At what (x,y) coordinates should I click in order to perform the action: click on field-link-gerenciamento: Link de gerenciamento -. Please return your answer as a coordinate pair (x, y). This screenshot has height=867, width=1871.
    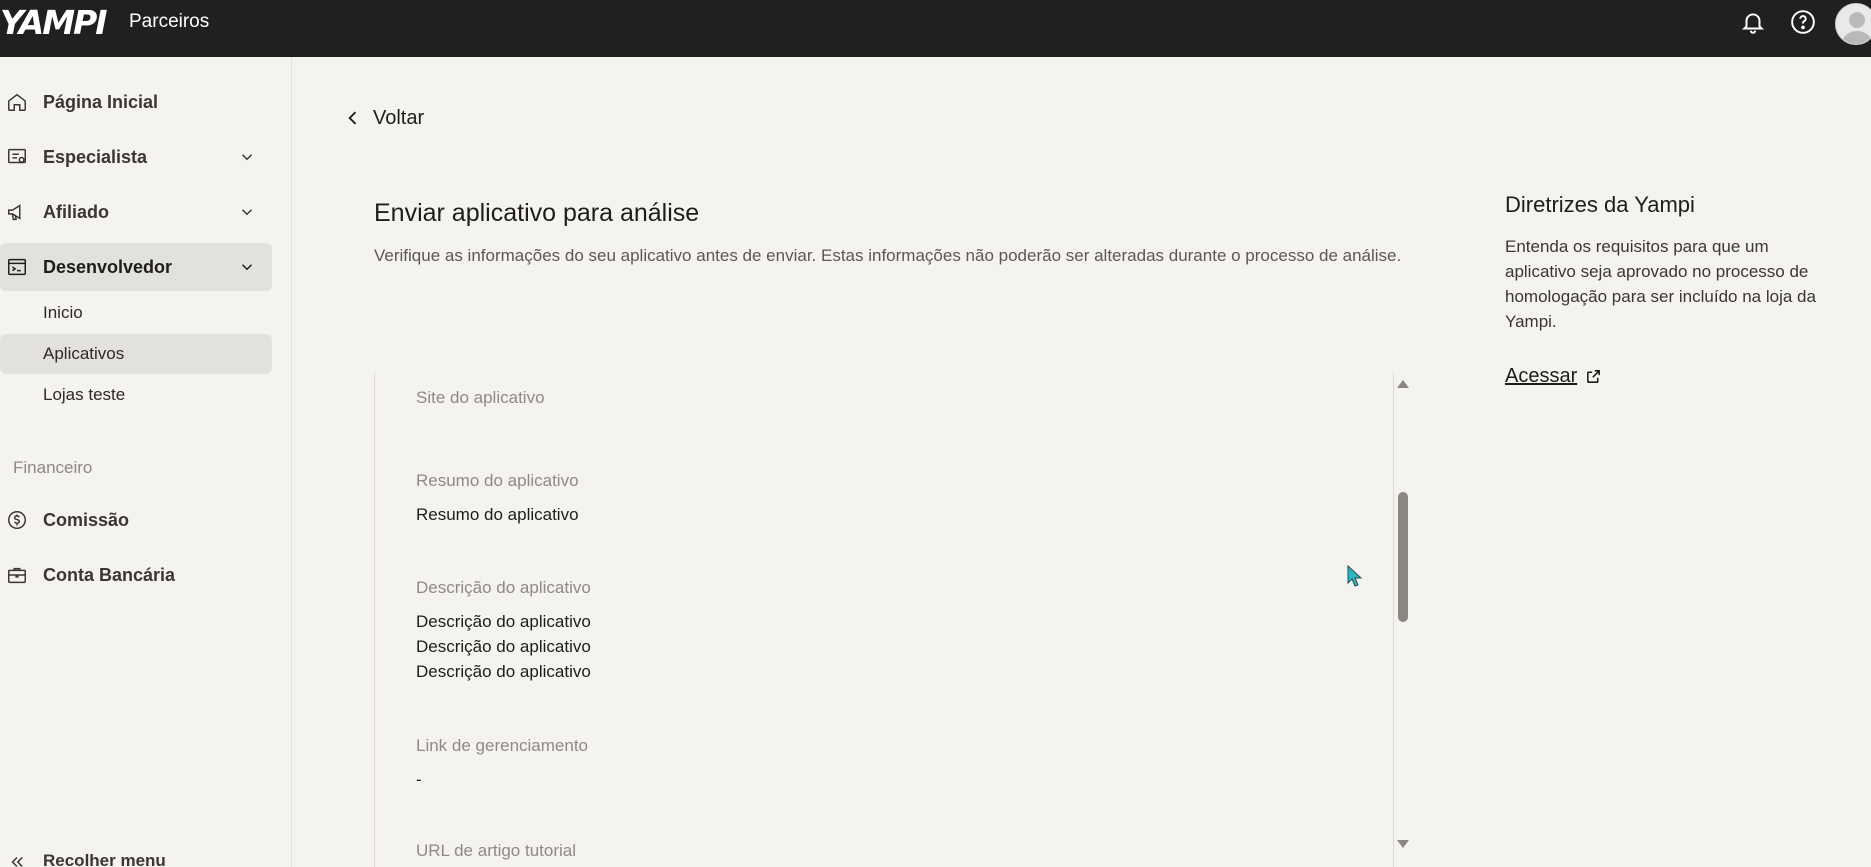
    Looking at the image, I should click on (866, 764).